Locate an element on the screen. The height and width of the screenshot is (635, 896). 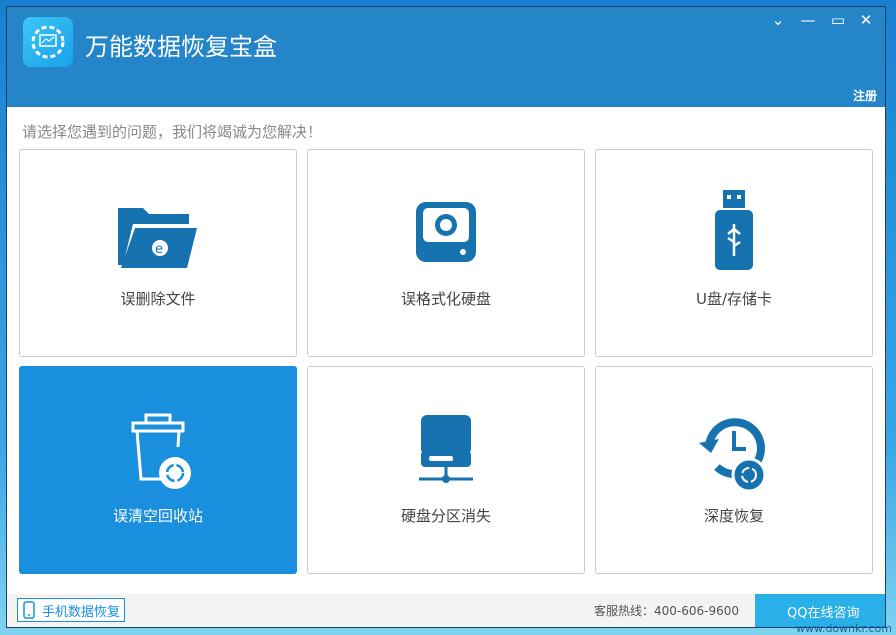
card-deleted-files: e 误删除文件 is located at coordinates (158, 253).